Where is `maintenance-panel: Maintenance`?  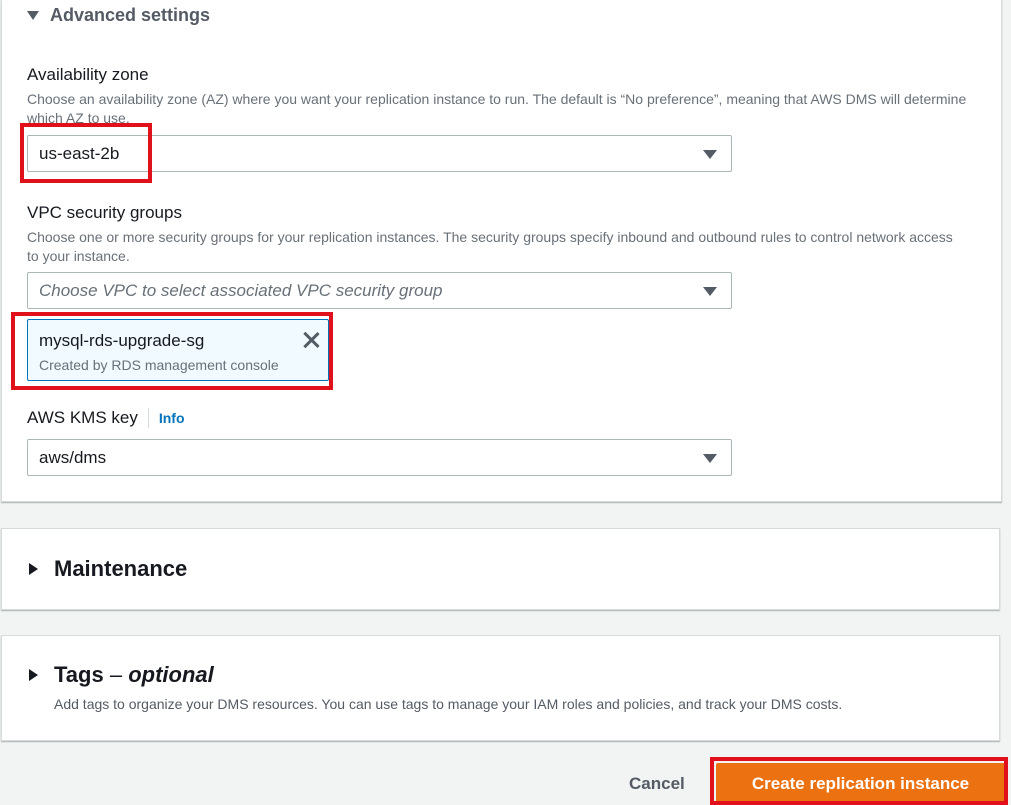
maintenance-panel: Maintenance is located at coordinates (500, 569).